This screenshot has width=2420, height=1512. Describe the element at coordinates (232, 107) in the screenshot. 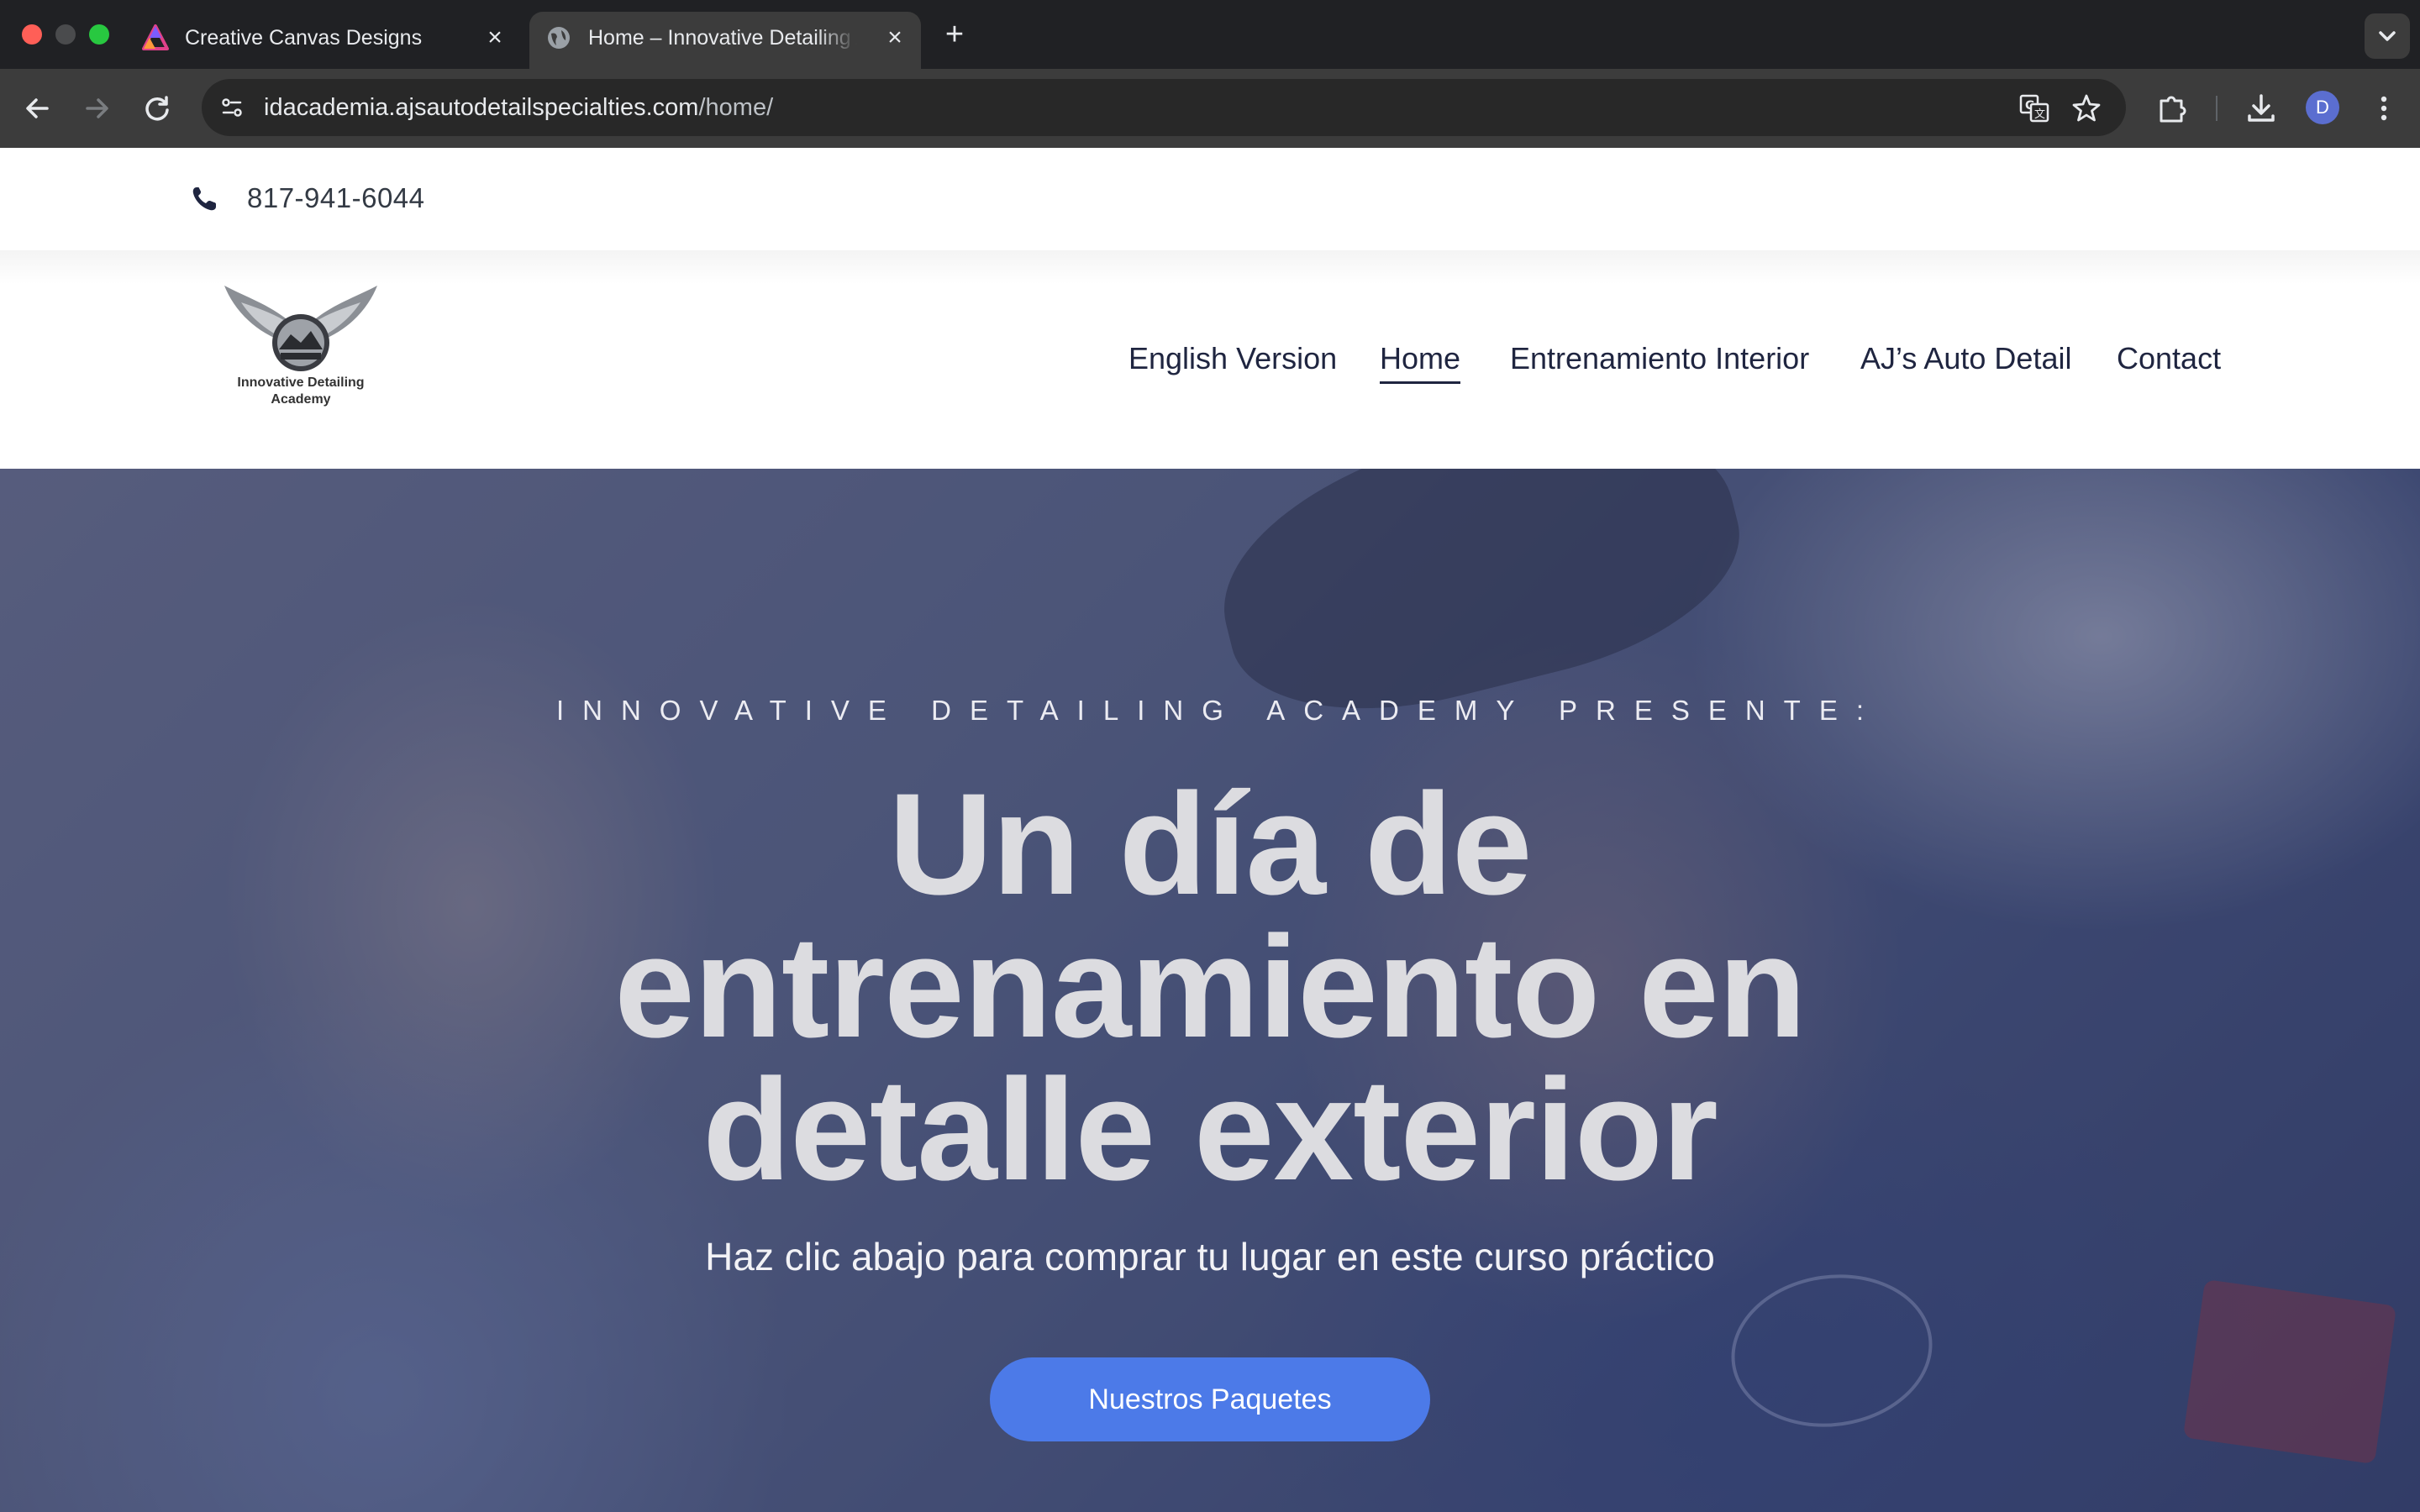

I see `site-info-icon` at that location.